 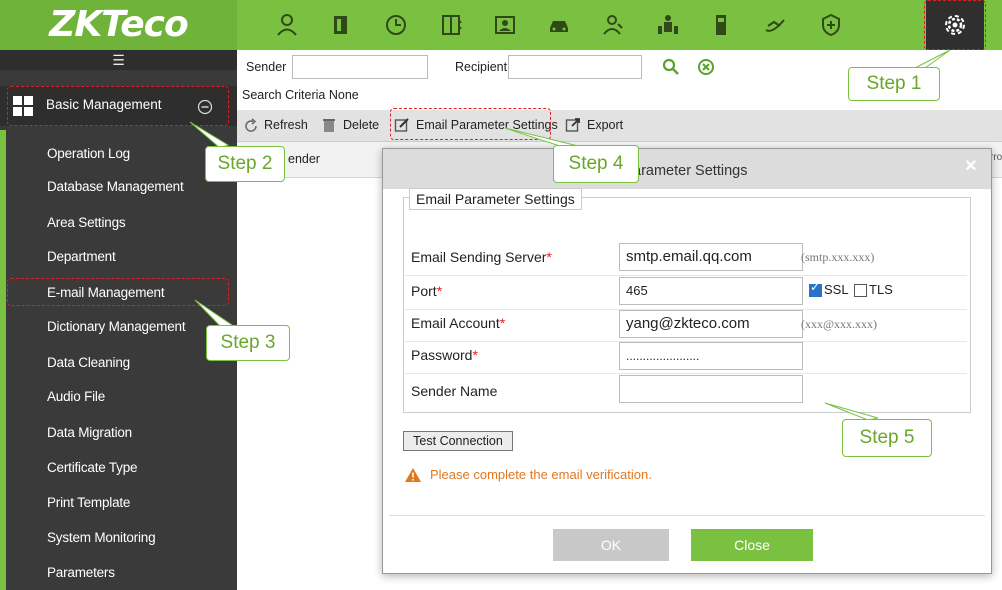 What do you see at coordinates (894, 84) in the screenshot?
I see `step-1-callout: Step 1` at bounding box center [894, 84].